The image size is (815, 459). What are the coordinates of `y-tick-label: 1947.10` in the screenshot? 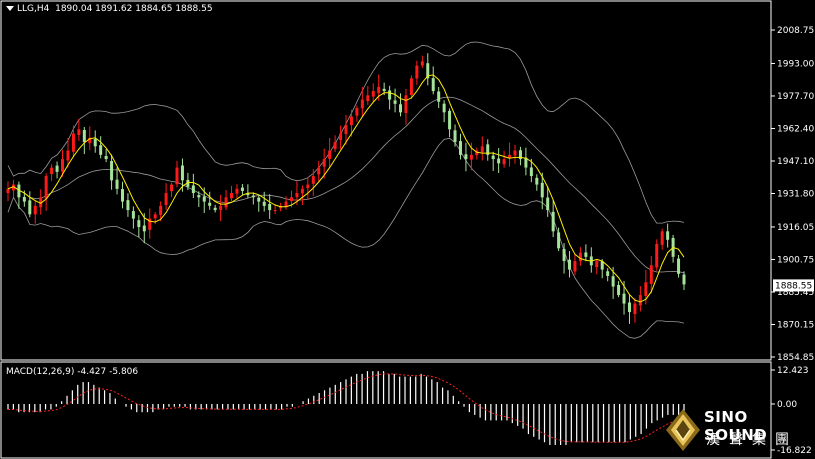 It's located at (795, 162).